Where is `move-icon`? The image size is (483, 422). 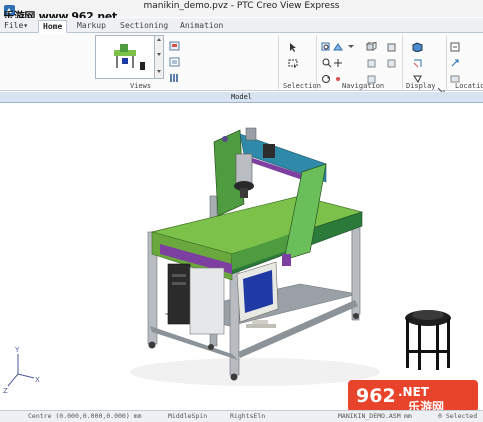 move-icon is located at coordinates (455, 60).